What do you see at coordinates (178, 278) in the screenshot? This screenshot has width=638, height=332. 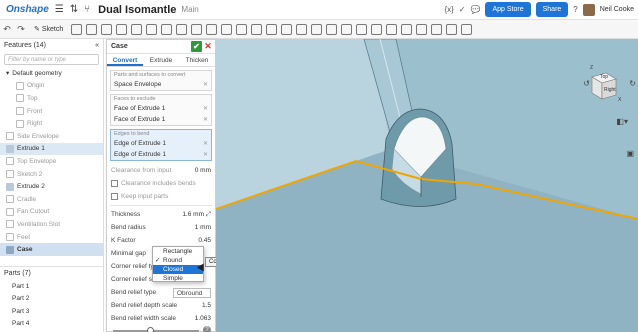 I see `option-simple: Simple` at bounding box center [178, 278].